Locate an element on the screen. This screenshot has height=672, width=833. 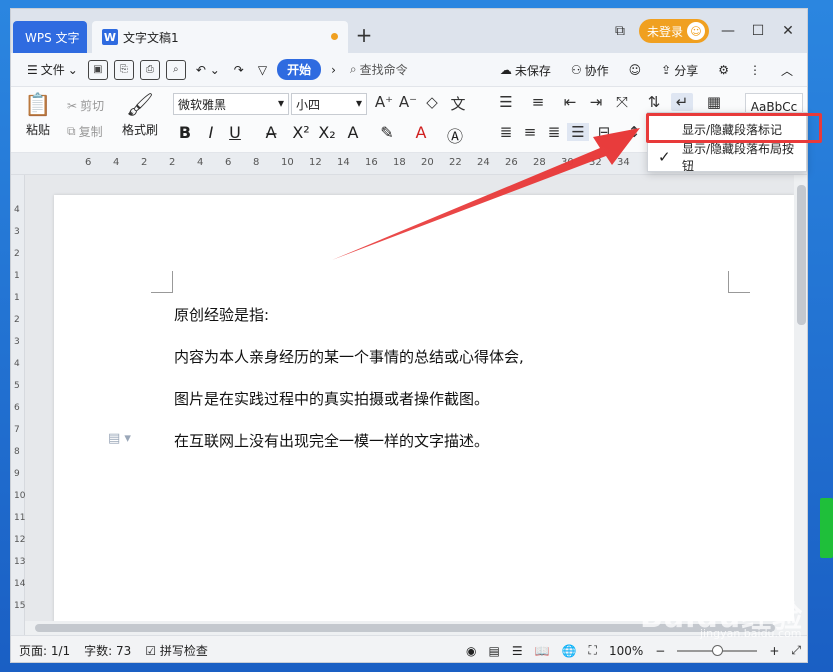
collapse-ribbon-icon: ︿ is located at coordinates (787, 70).